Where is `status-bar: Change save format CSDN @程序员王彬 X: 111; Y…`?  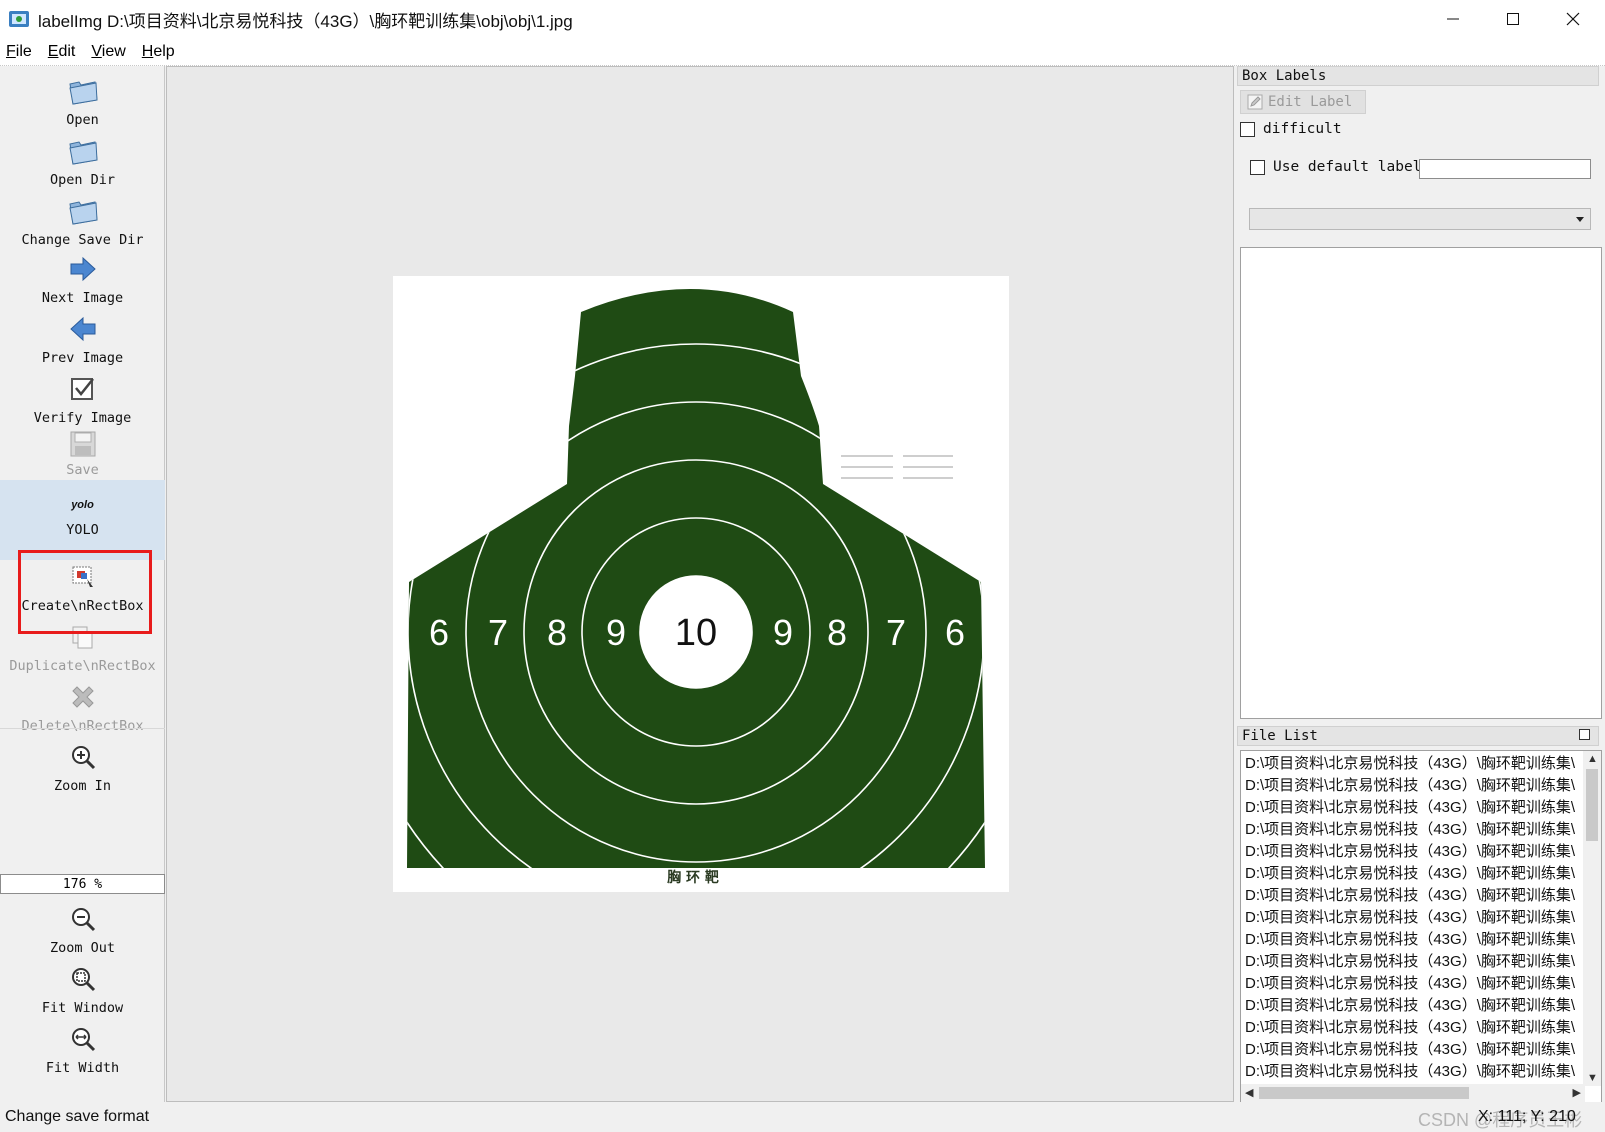 status-bar: Change save format CSDN @程序员王彬 X: 111; Y… is located at coordinates (802, 1116).